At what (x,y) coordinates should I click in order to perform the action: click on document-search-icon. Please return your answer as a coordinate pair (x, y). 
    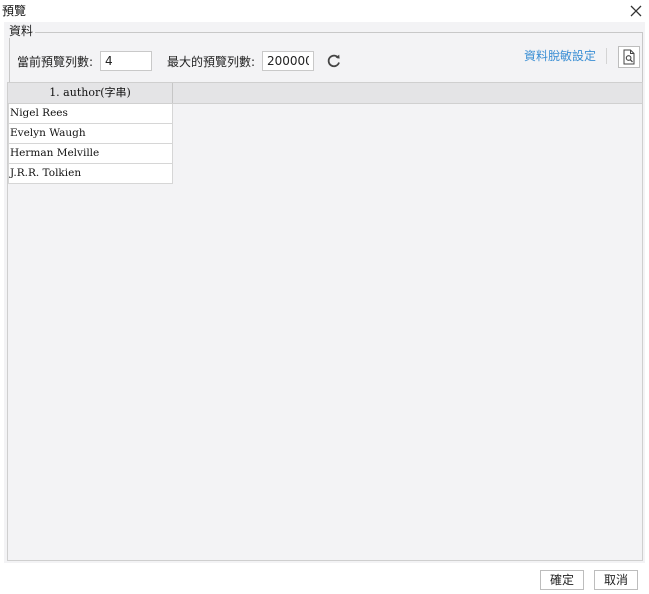
    Looking at the image, I should click on (629, 57).